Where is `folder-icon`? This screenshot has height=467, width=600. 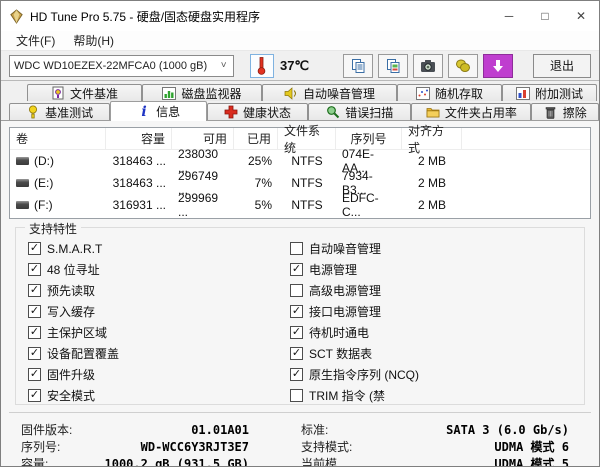 folder-icon is located at coordinates (433, 112).